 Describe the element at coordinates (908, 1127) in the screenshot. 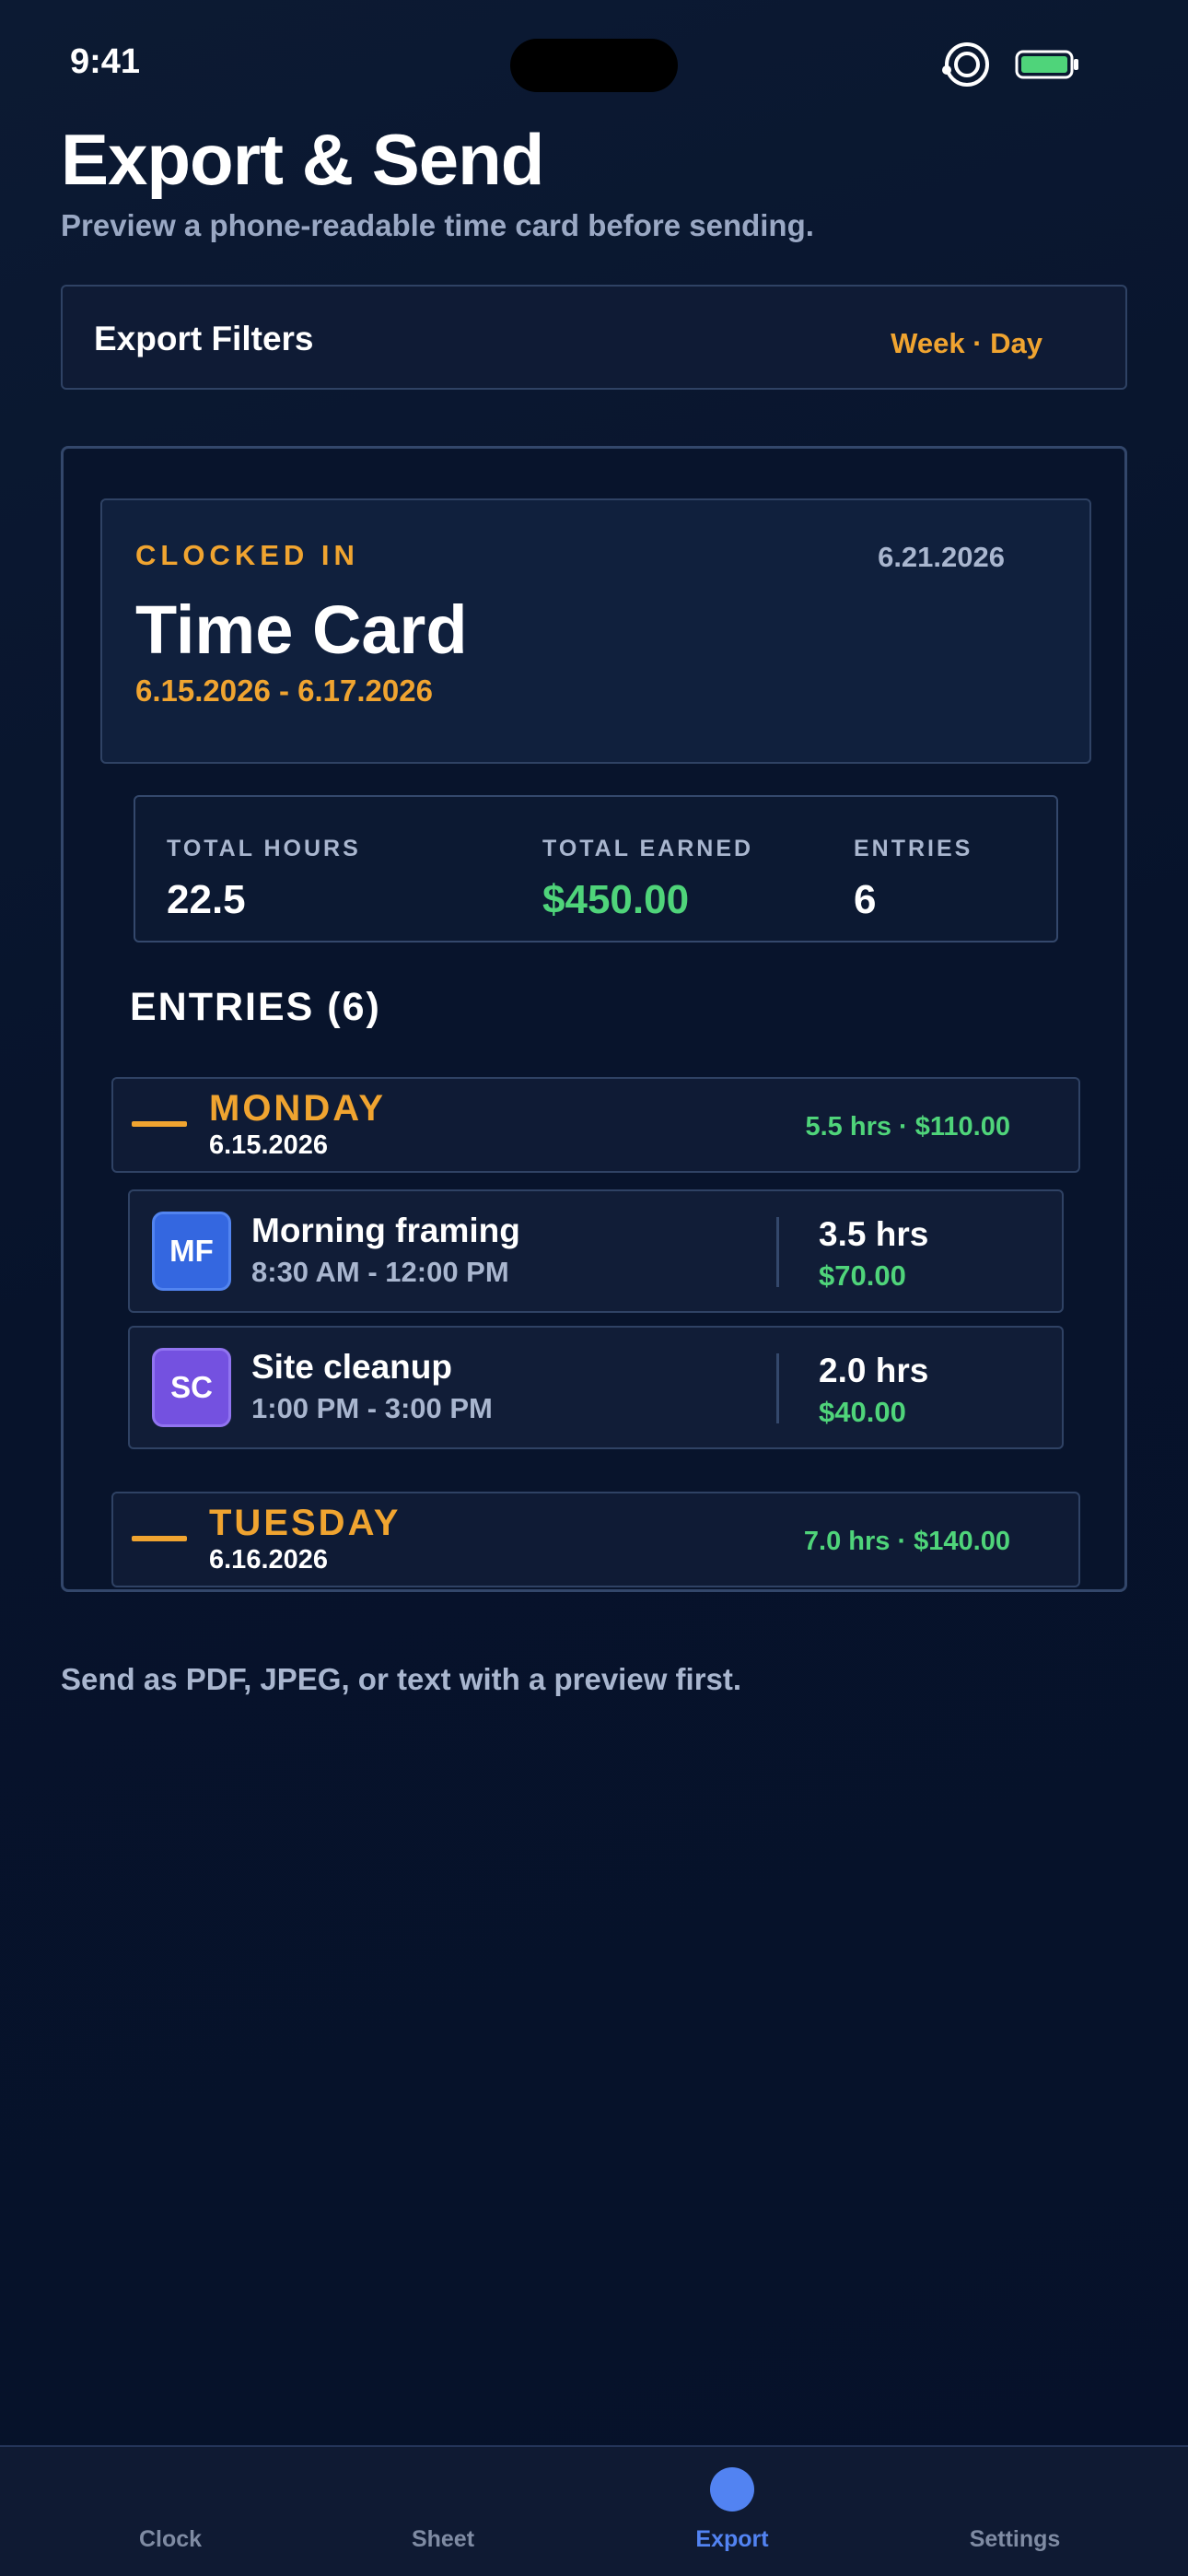

I see `day-summary: 5.5 hrs · $110.00` at that location.